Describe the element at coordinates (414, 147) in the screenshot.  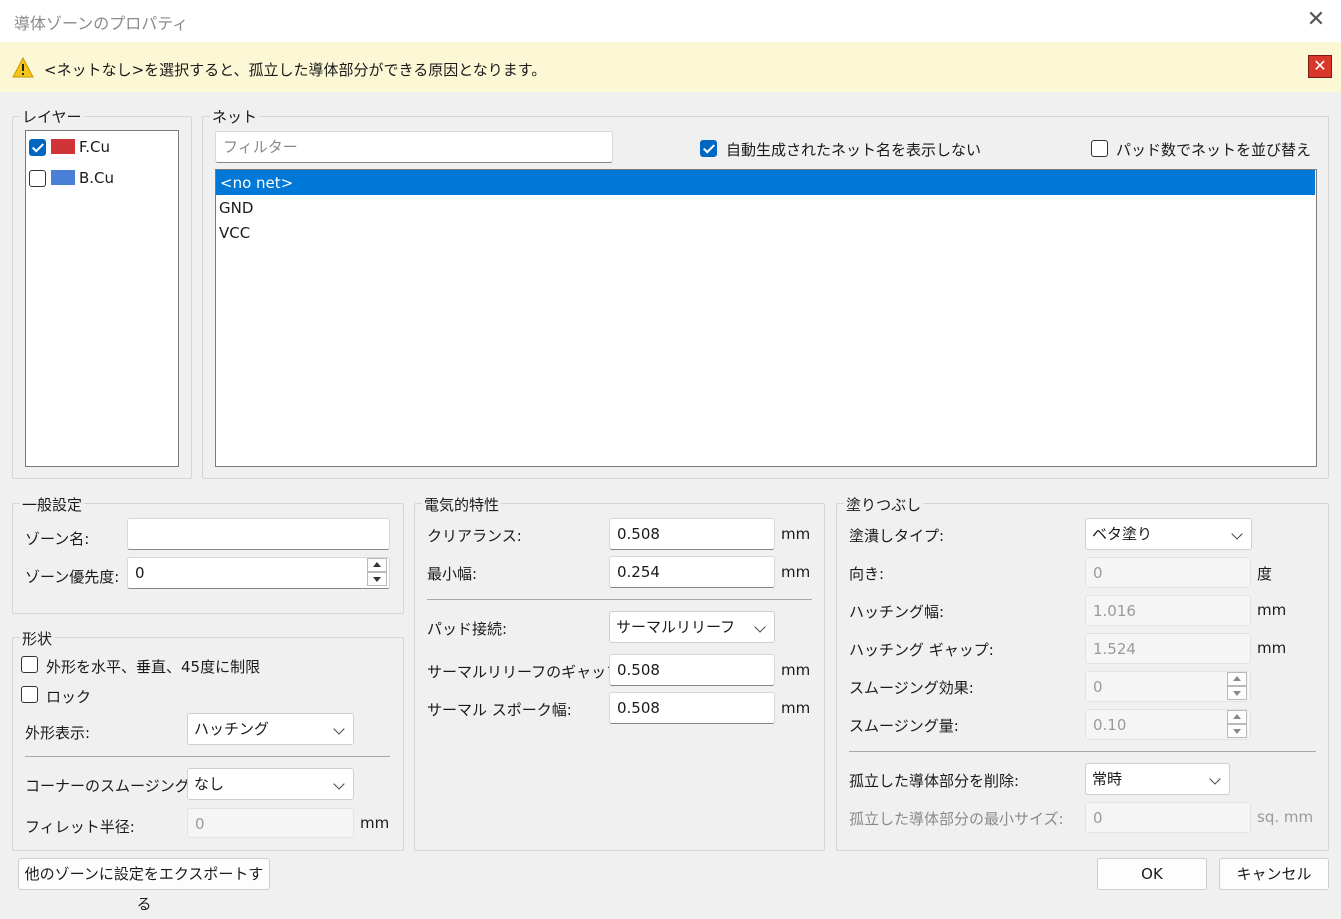
I see `net-filter-input: フィルター` at that location.